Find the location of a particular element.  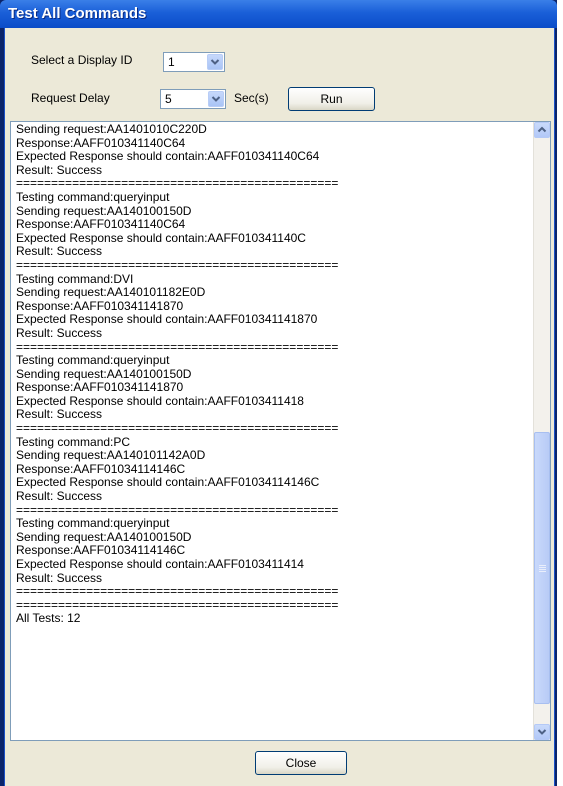

scrollbar-thumb is located at coordinates (542, 568).